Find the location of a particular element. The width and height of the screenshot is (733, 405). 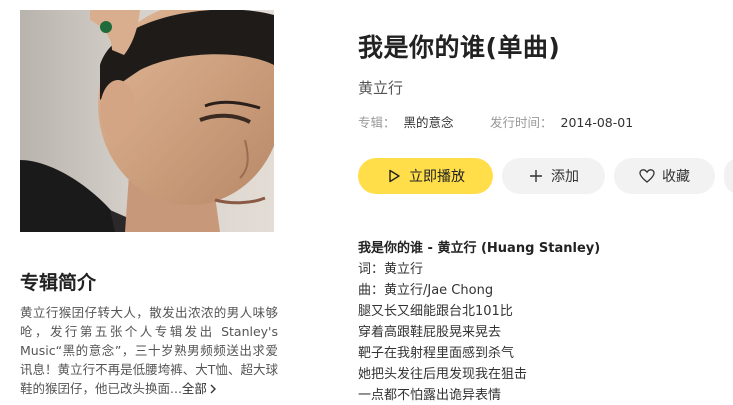

favorite-button: 收藏 is located at coordinates (664, 176).